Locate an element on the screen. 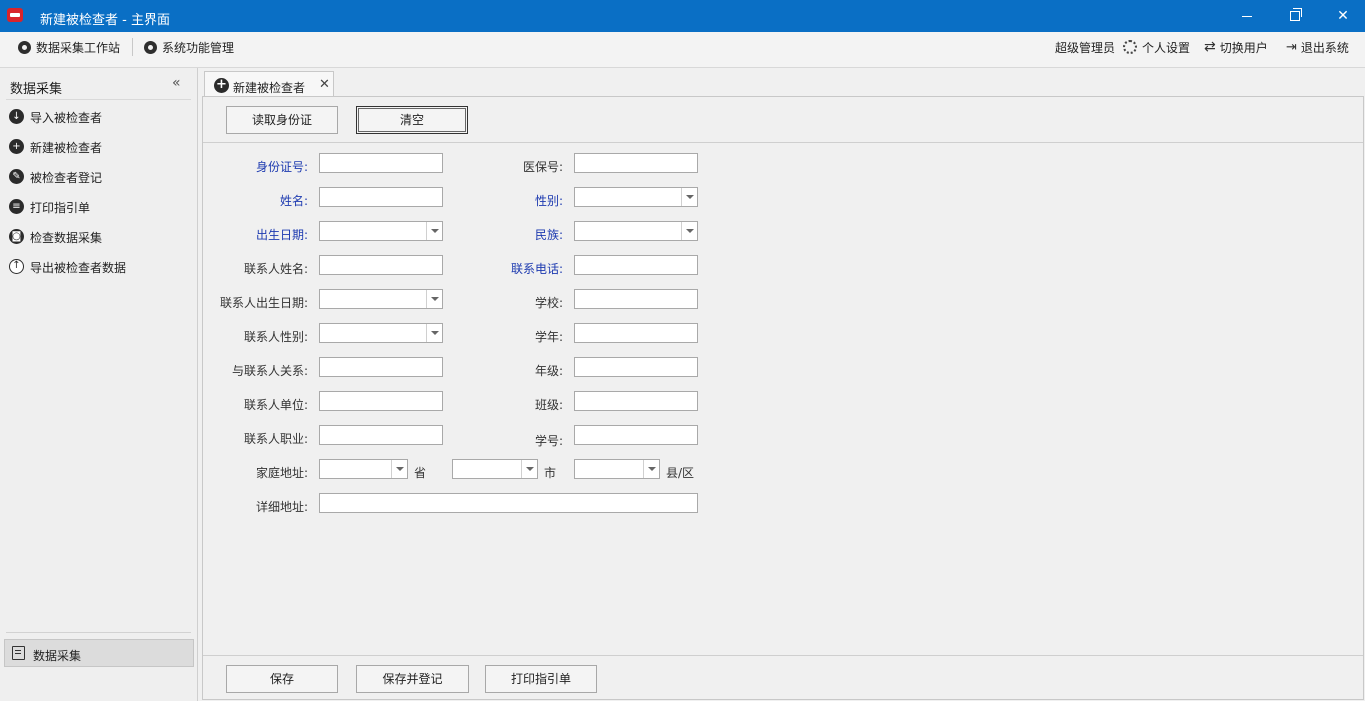  city-select is located at coordinates (495, 469).